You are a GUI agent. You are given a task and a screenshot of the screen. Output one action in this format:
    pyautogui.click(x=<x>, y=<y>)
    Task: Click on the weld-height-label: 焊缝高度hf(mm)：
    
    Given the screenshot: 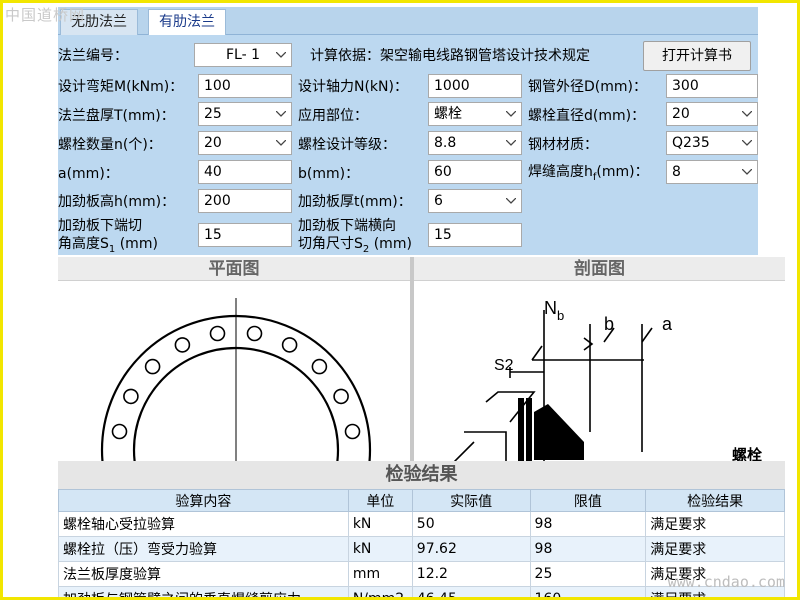 What is the action you would take?
    pyautogui.click(x=588, y=175)
    